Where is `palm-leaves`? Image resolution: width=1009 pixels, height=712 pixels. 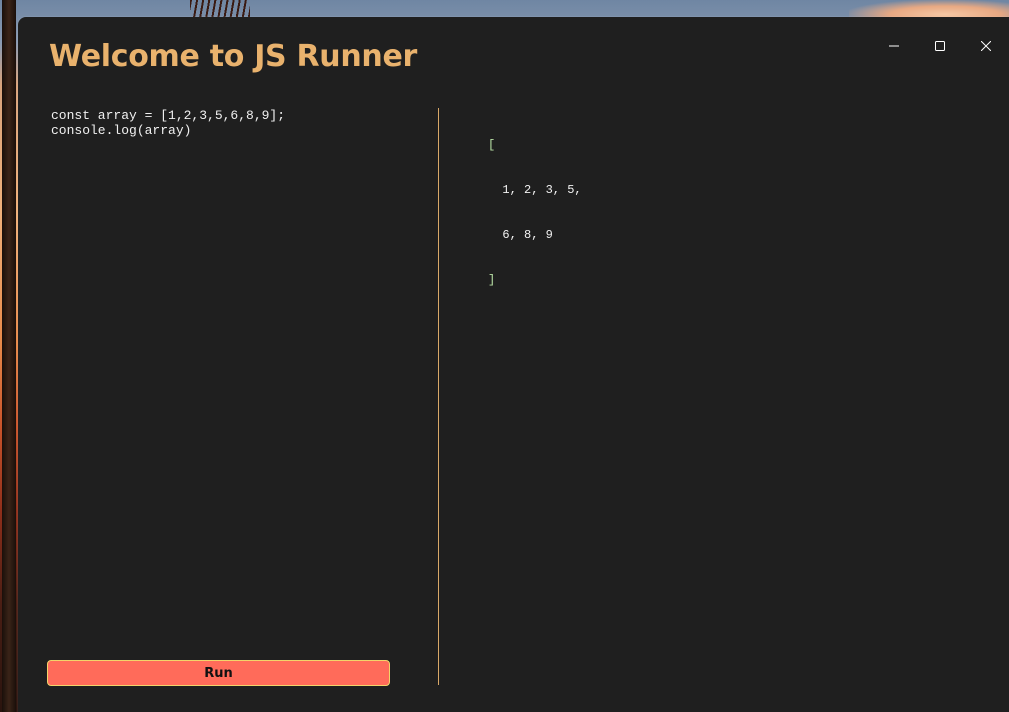 palm-leaves is located at coordinates (220, 9).